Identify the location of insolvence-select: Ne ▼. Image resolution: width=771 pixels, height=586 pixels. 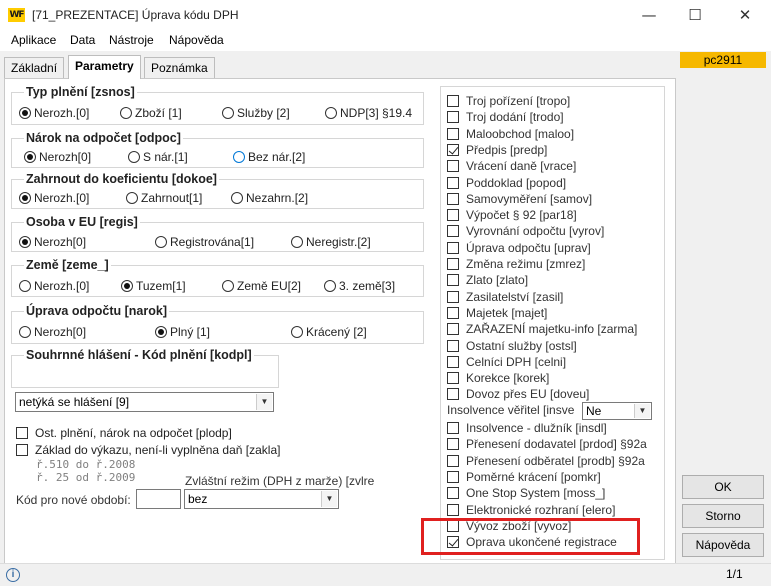
(617, 411).